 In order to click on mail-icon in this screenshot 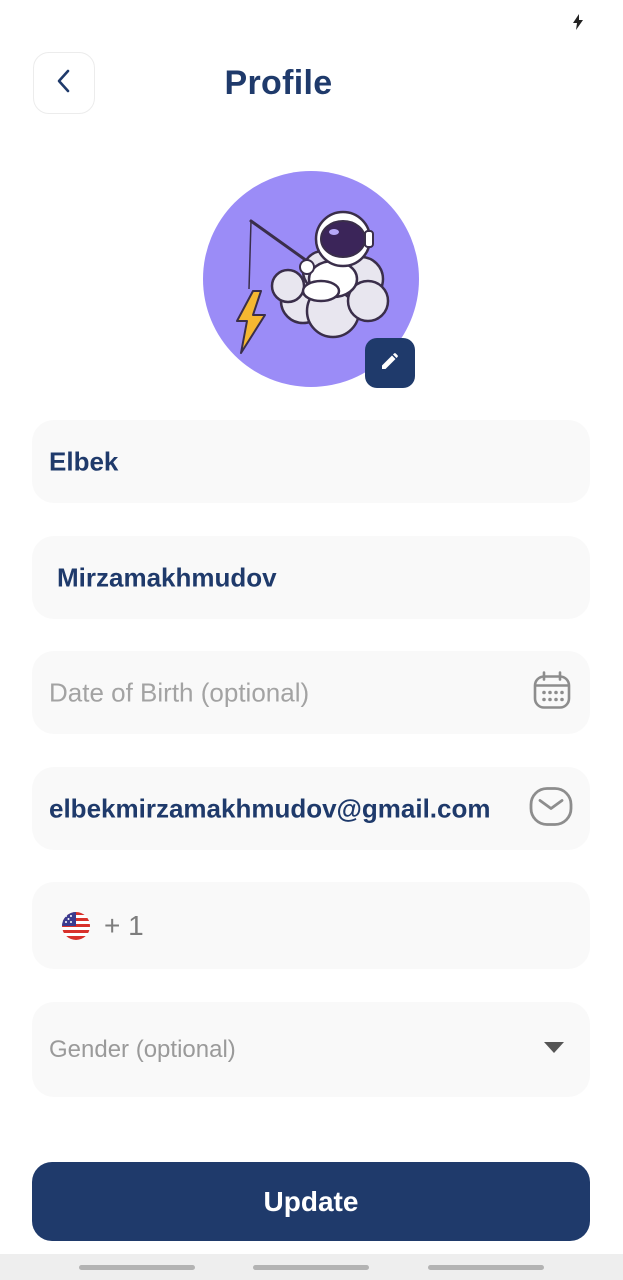, I will do `click(551, 808)`.